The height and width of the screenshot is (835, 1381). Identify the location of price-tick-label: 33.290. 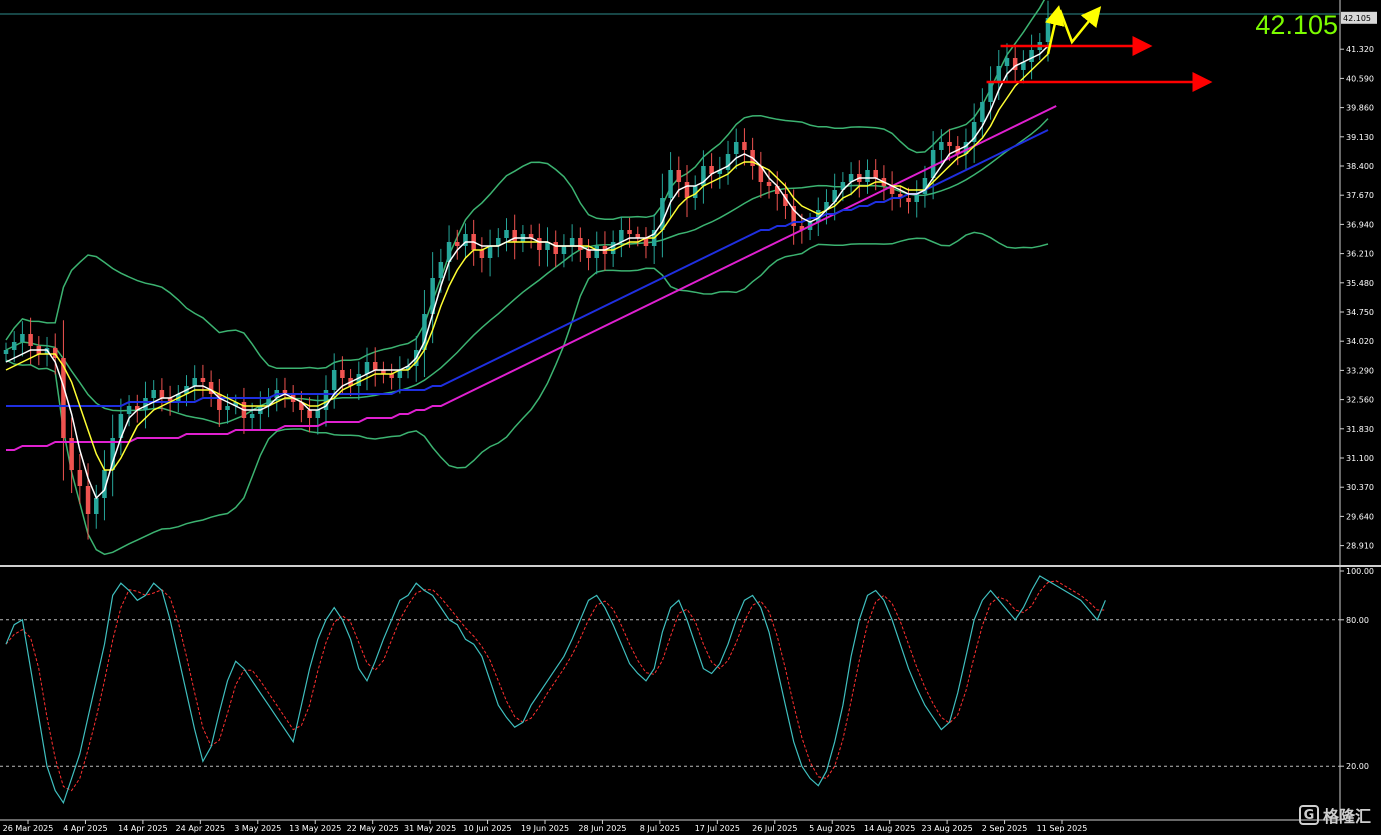
(1360, 370).